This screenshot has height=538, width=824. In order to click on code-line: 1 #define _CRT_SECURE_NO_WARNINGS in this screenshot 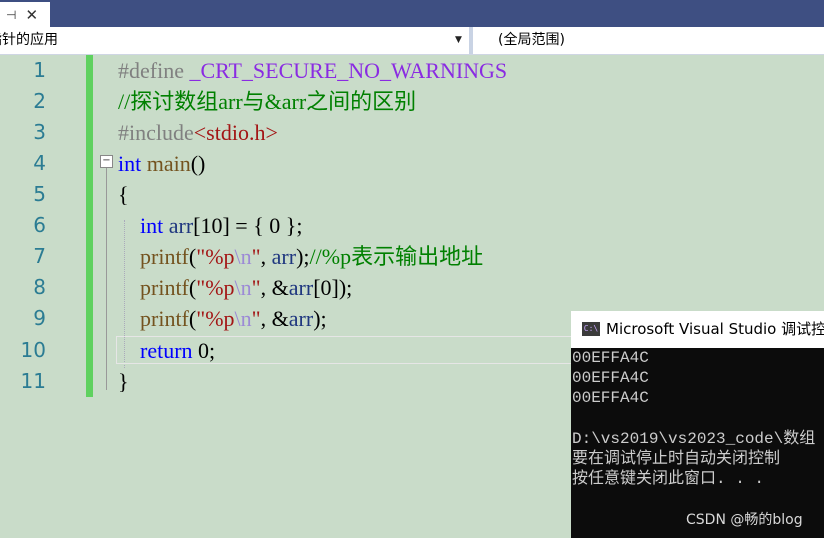, I will do `click(412, 70)`.